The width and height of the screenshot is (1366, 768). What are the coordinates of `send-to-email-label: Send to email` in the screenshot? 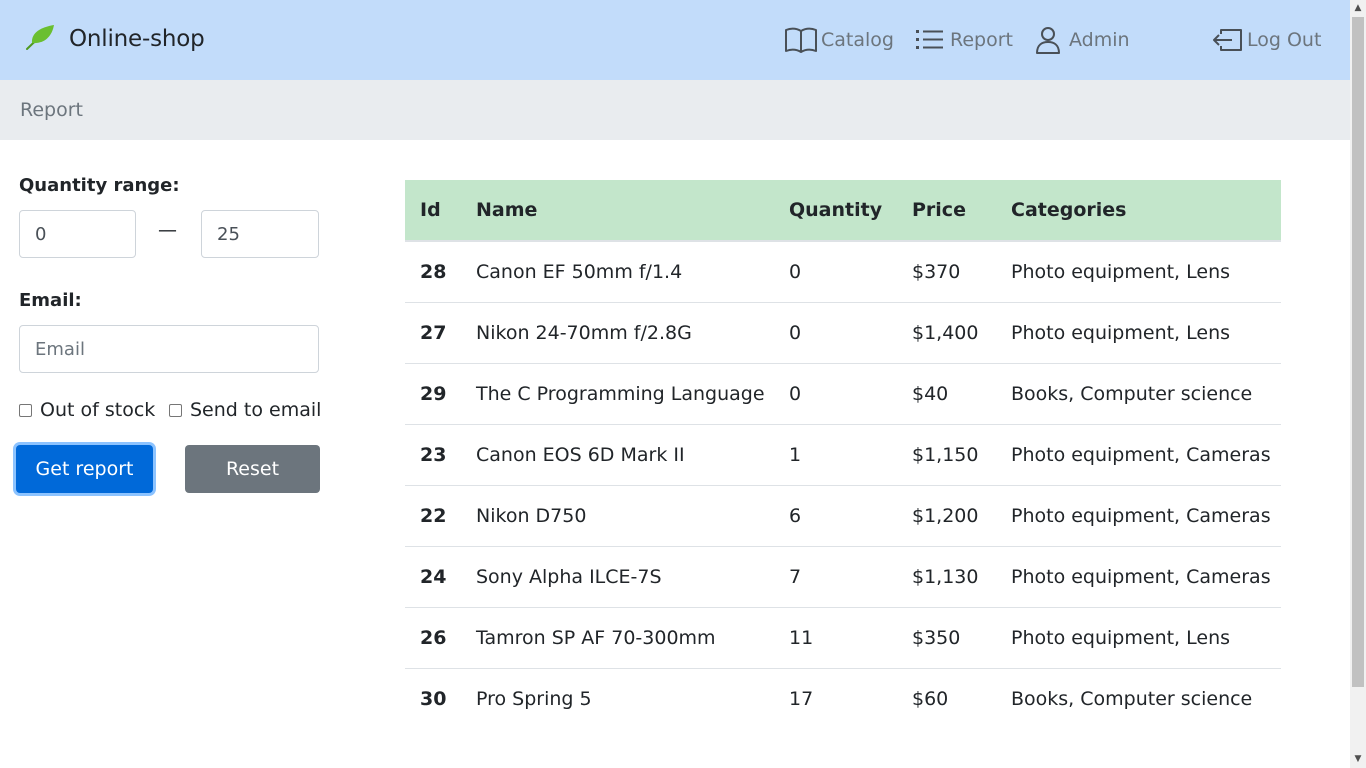 It's located at (256, 410).